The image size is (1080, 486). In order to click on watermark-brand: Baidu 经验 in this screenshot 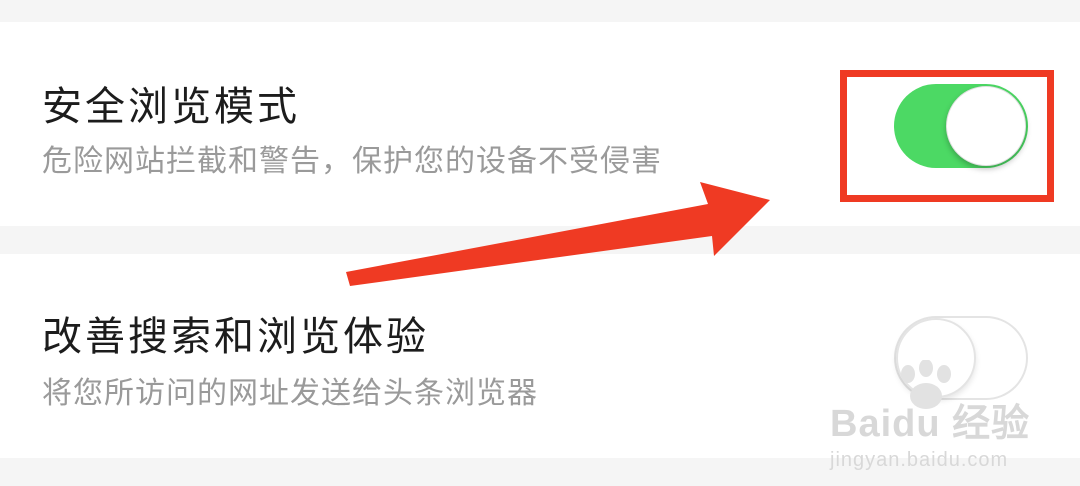, I will do `click(930, 424)`.